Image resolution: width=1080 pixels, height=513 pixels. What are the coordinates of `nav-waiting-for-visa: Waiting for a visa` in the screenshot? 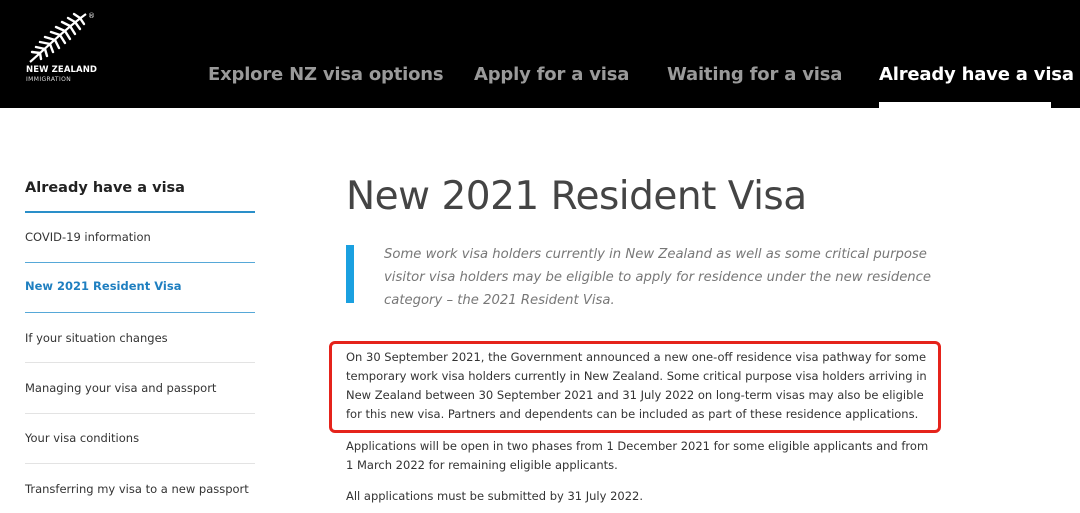 It's located at (754, 74).